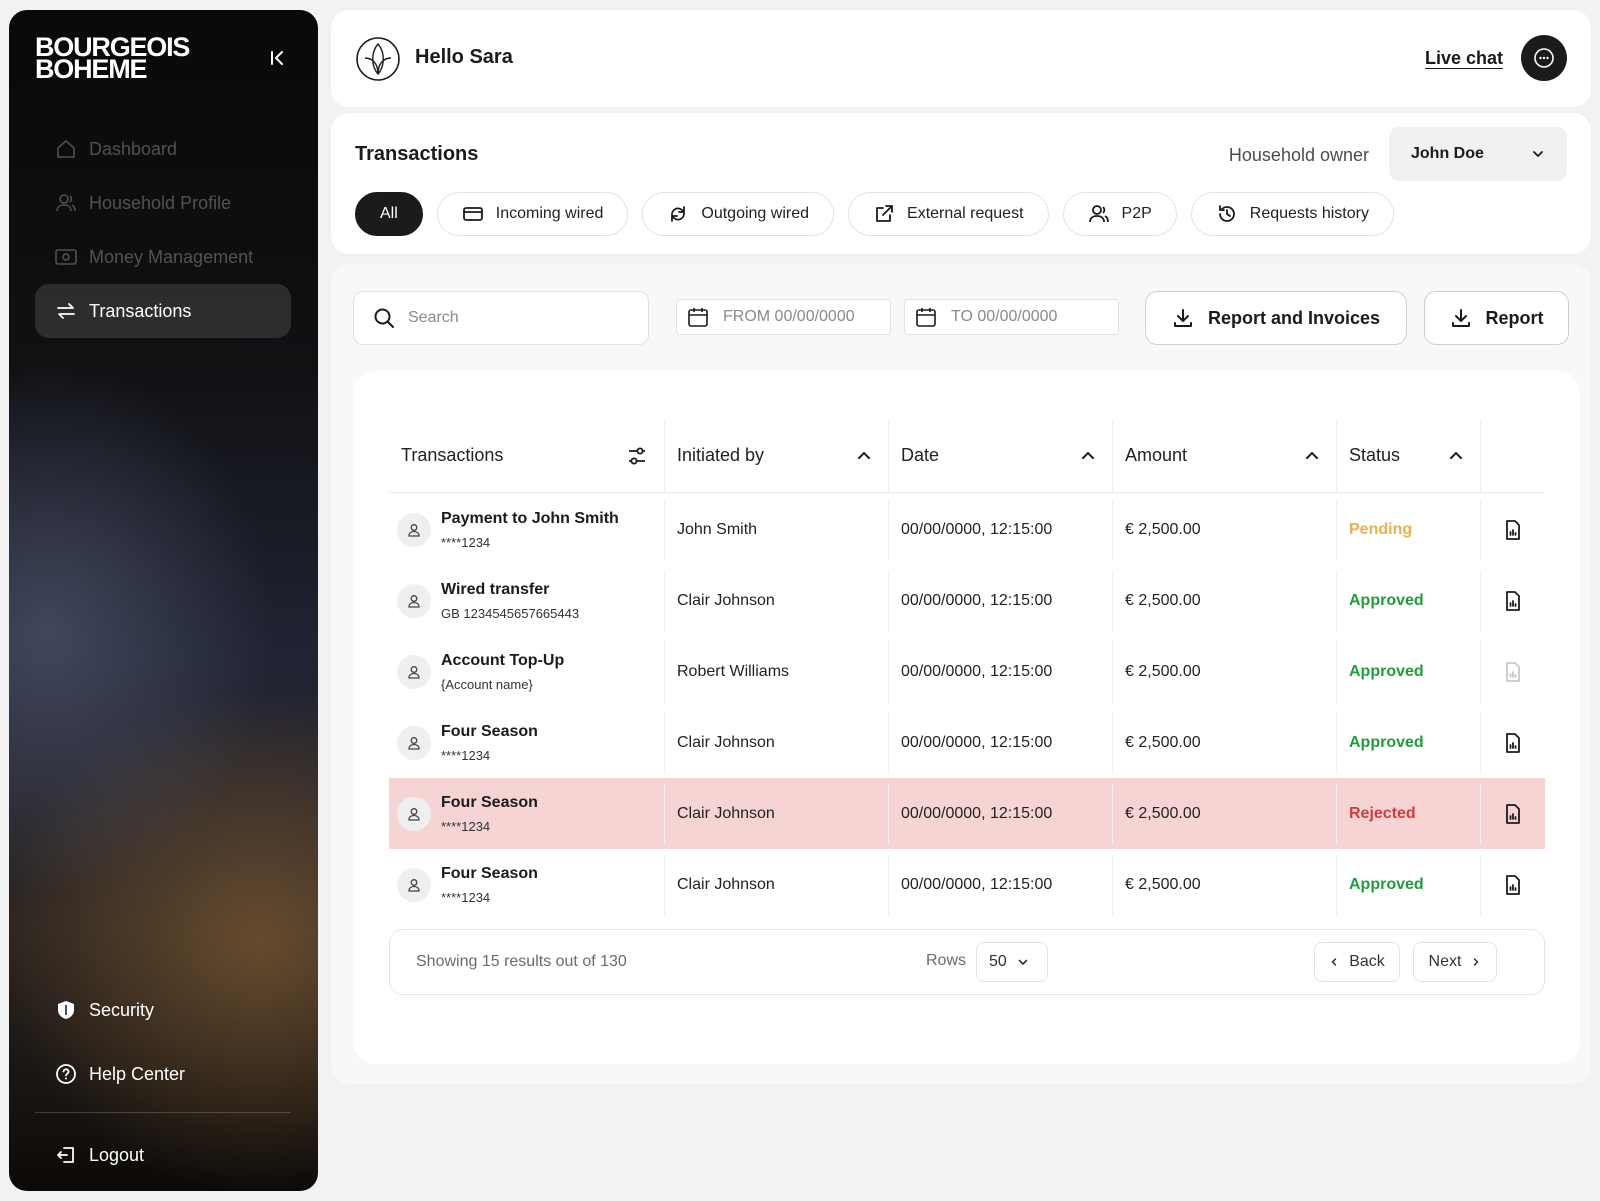  What do you see at coordinates (163, 311) in the screenshot?
I see `sidebar-item-transactions: Transactions` at bounding box center [163, 311].